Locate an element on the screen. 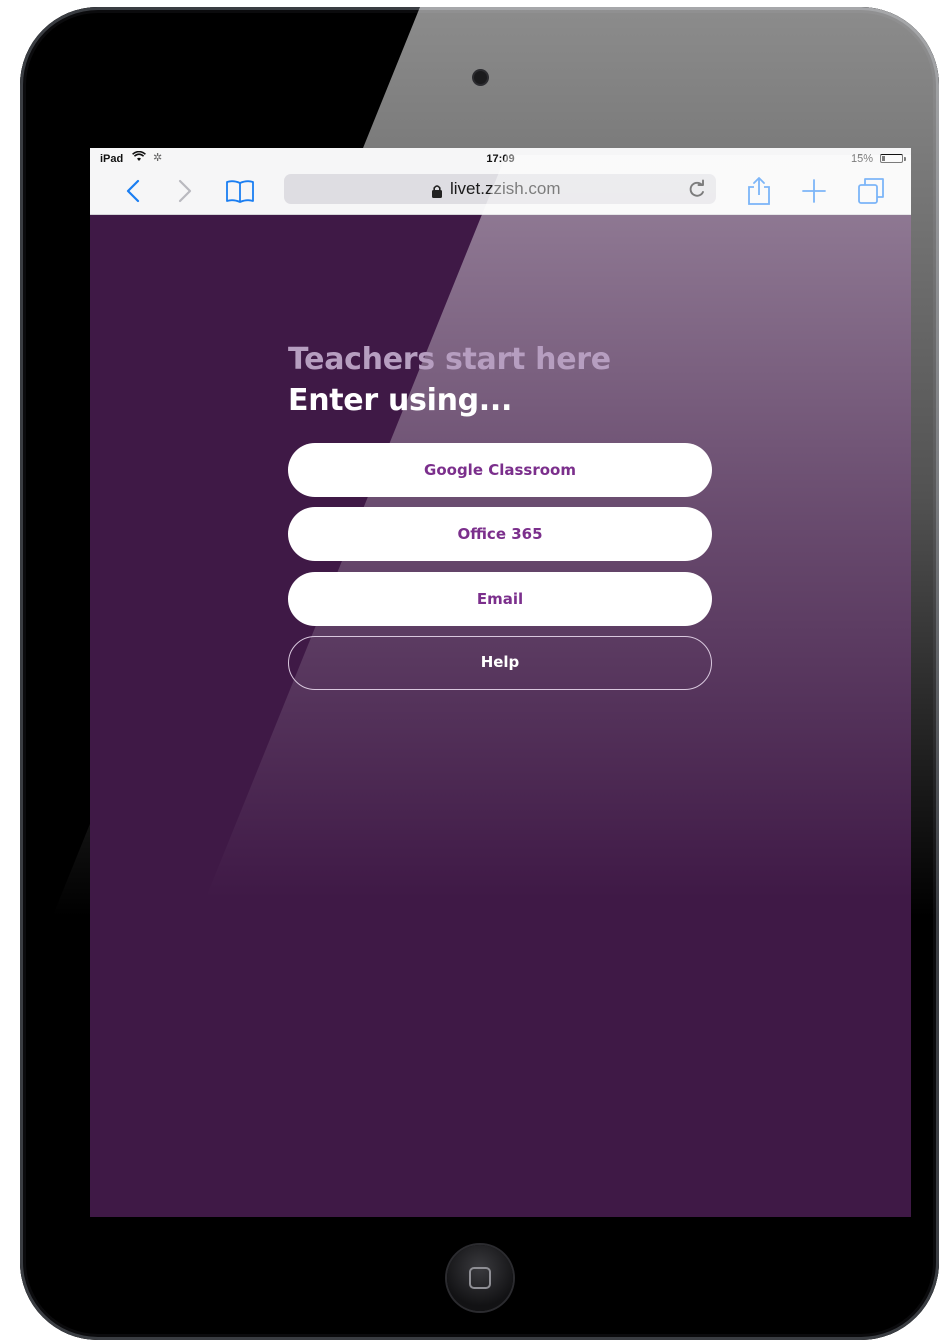 The image size is (939, 1340). battery-percent: 15% is located at coordinates (861, 159).